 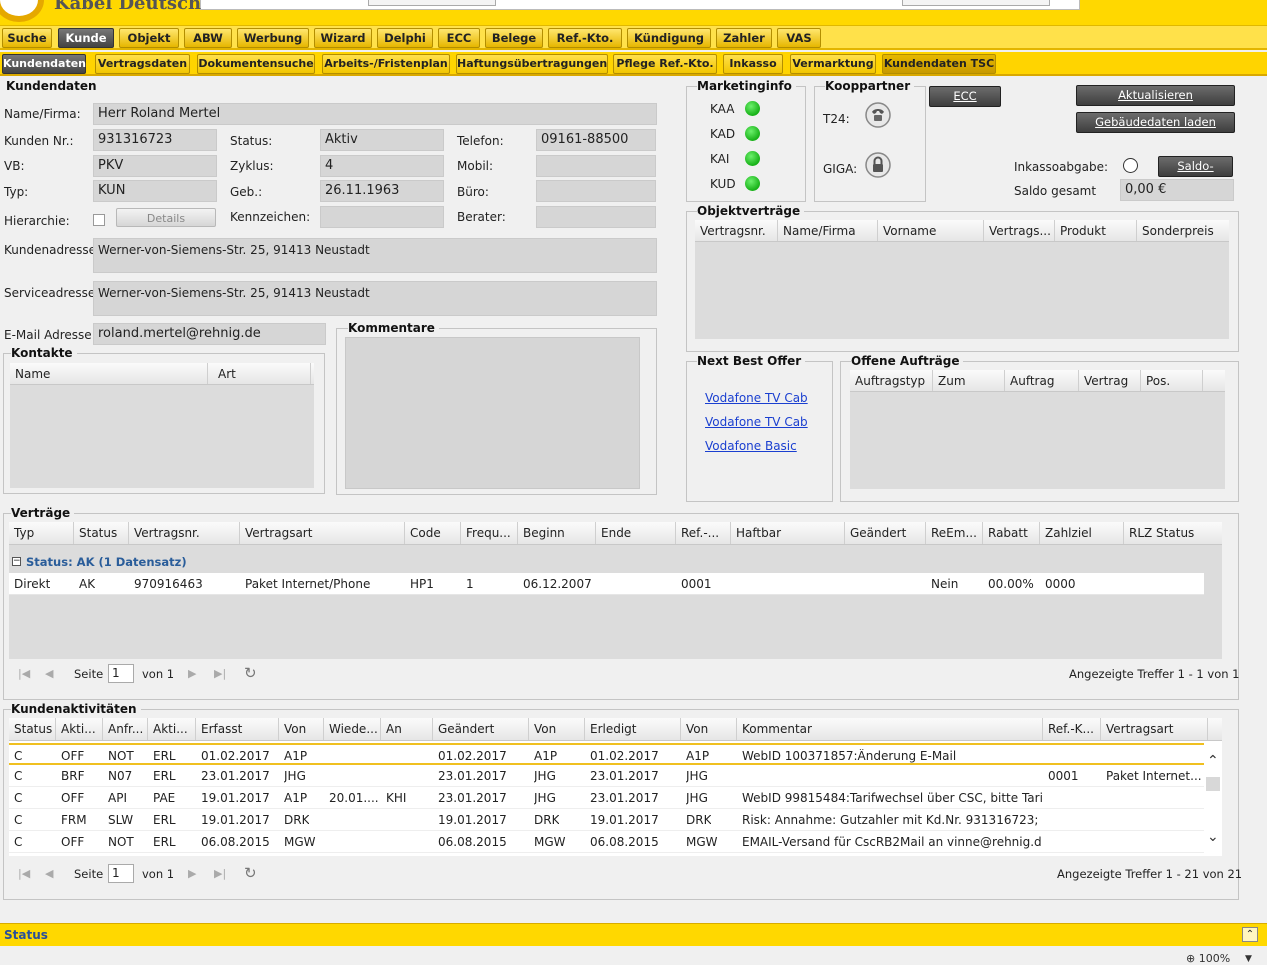 I want to click on col-art: Art, so click(x=262, y=373).